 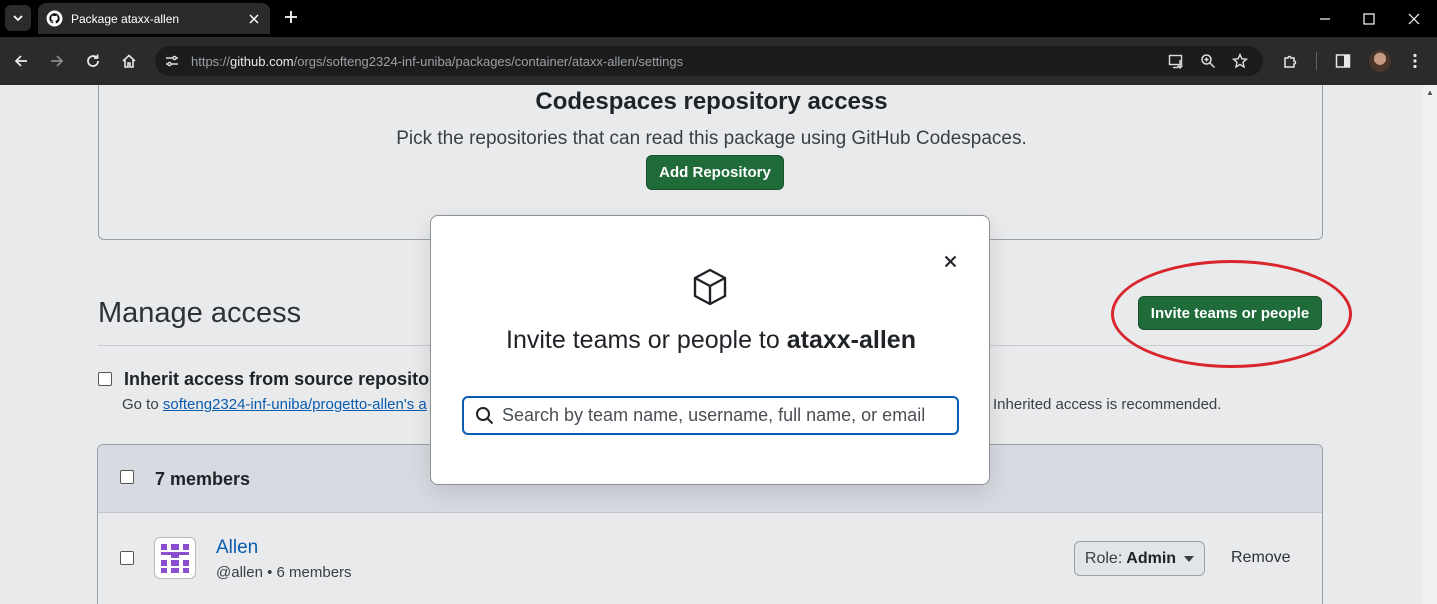 What do you see at coordinates (142, 404) in the screenshot?
I see `inherit-help-prefix: Go to` at bounding box center [142, 404].